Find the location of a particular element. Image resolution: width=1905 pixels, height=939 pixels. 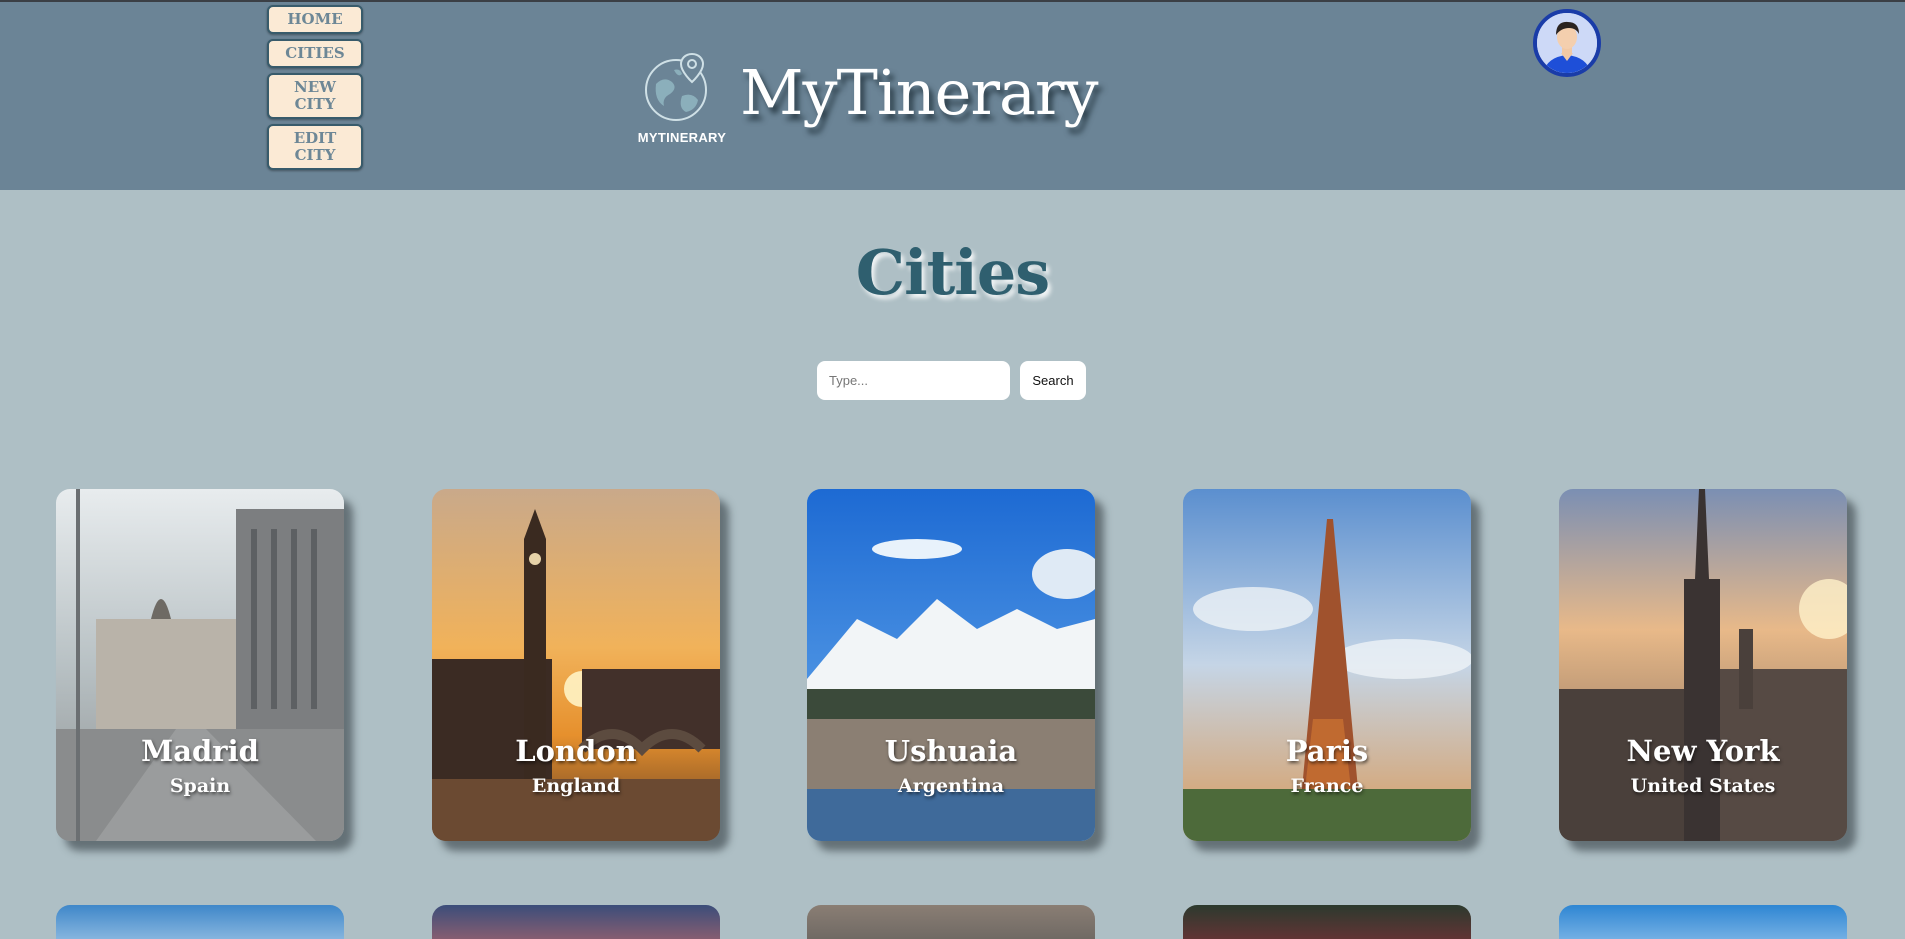

city-card-new-york: New York United States is located at coordinates (1703, 665).